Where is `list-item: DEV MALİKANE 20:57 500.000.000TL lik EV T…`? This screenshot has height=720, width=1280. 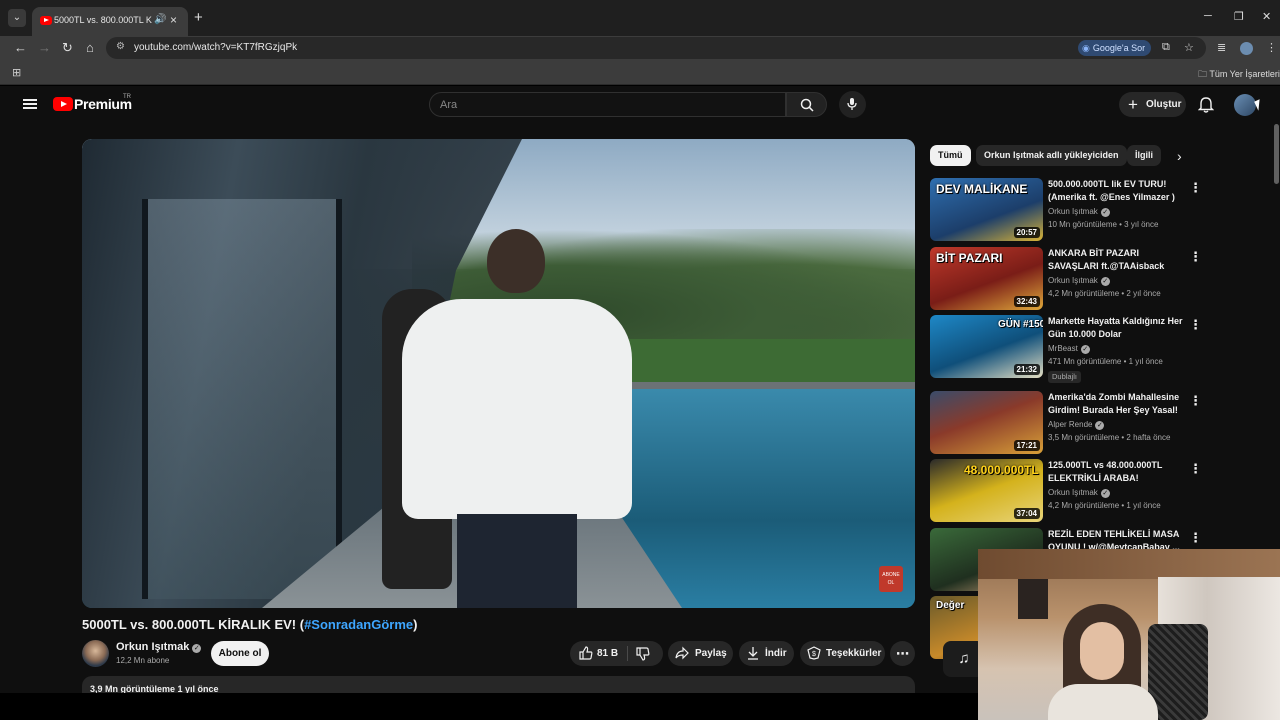
list-item: DEV MALİKANE 20:57 500.000.000TL lik EV T… is located at coordinates (1090, 210).